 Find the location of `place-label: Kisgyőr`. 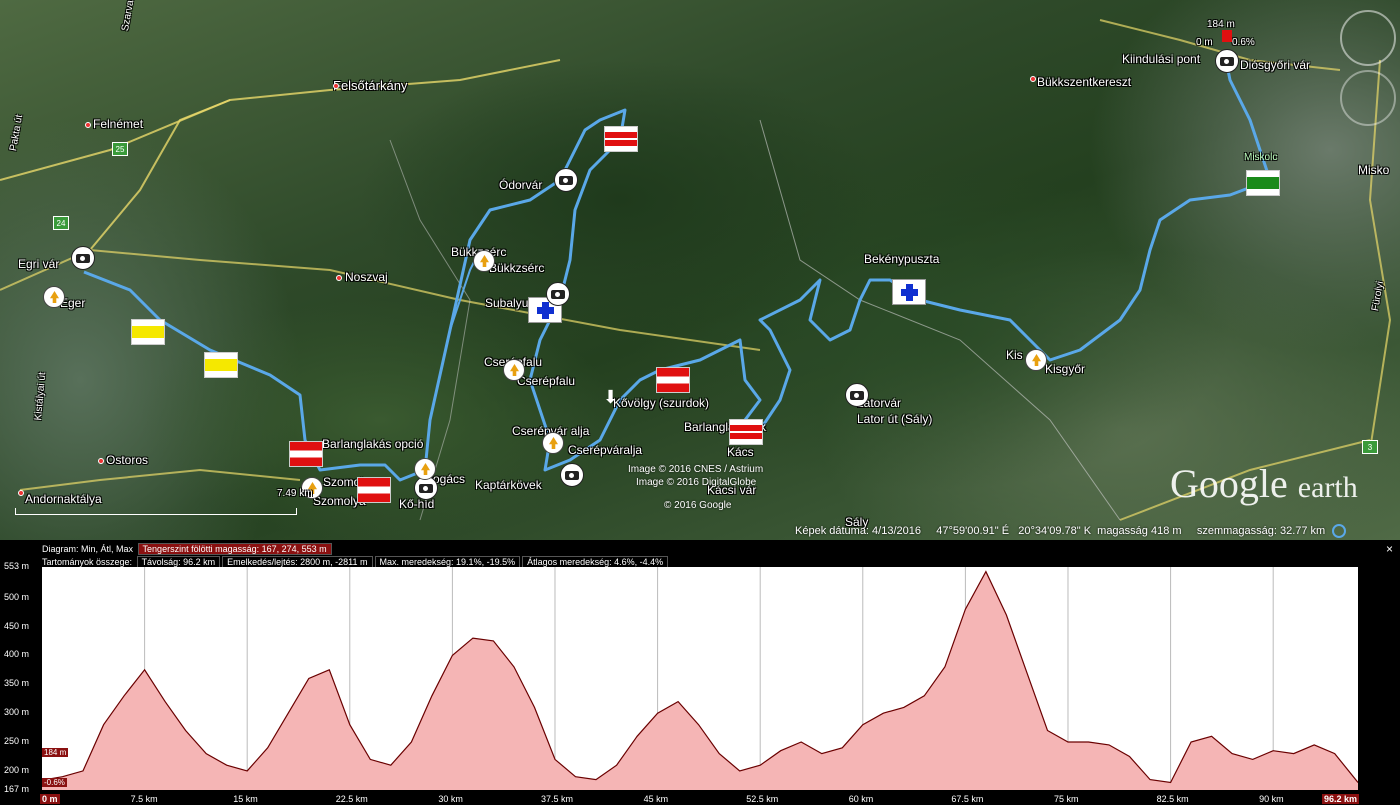

place-label: Kisgyőr is located at coordinates (1065, 369).